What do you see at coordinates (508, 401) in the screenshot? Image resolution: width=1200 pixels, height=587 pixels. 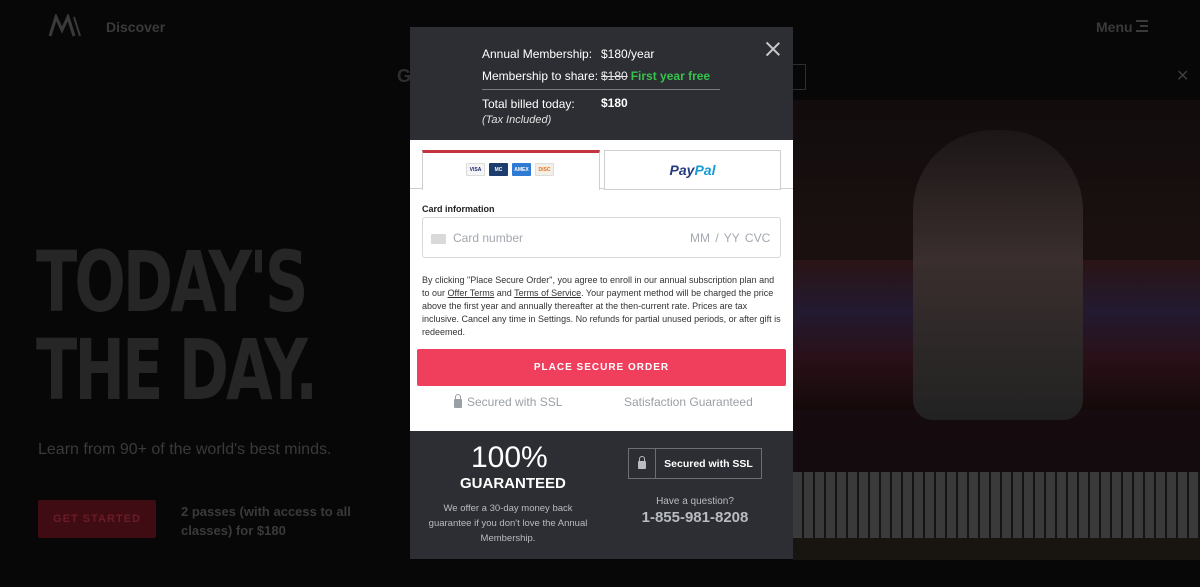 I see `secured-ssl-note: Secured with SSL` at bounding box center [508, 401].